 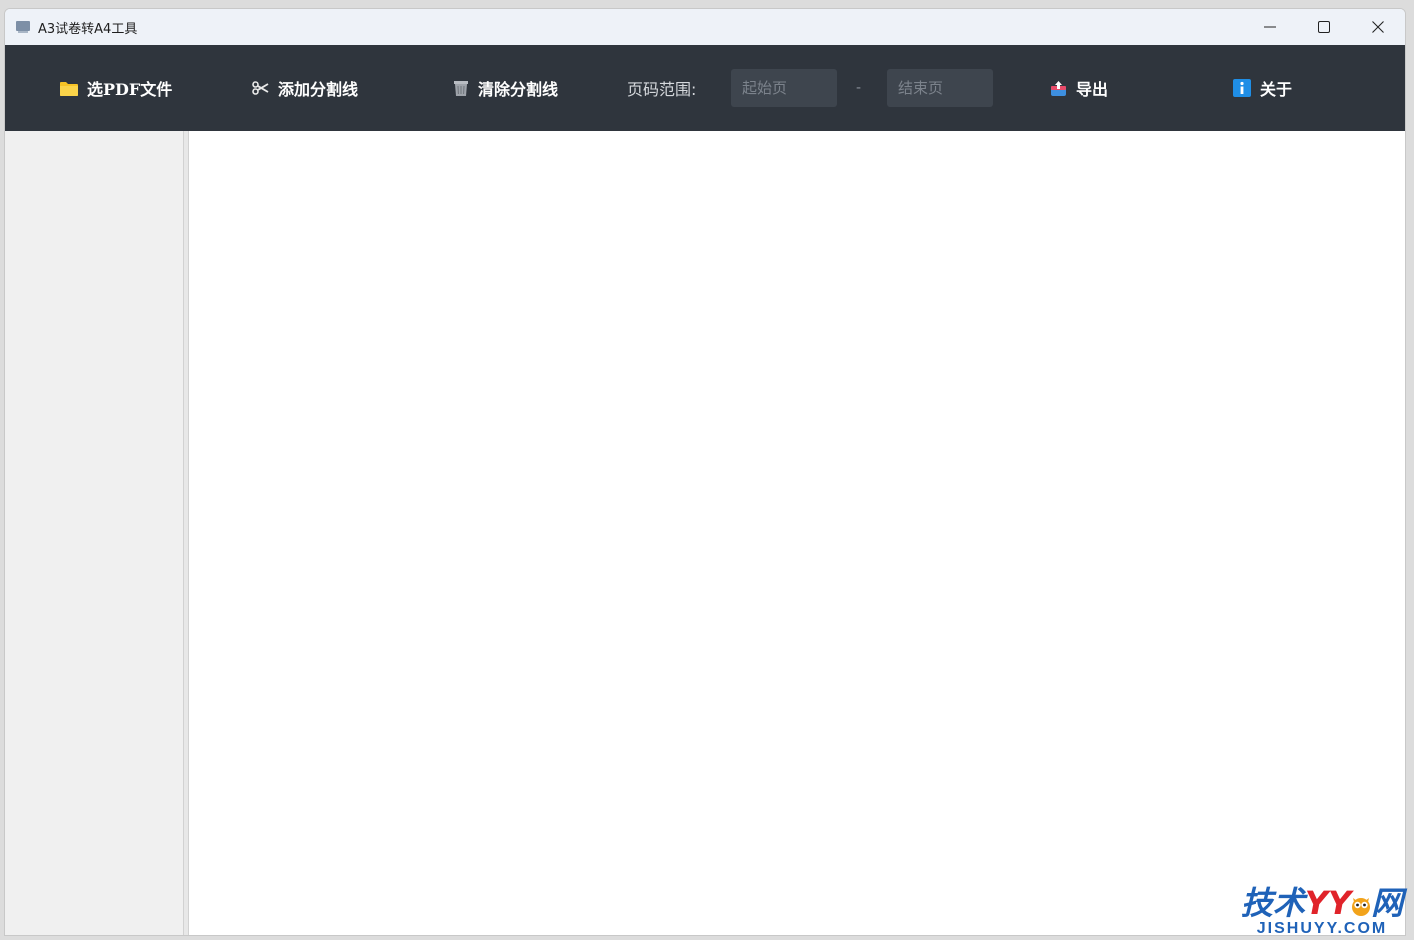 I want to click on maximize-icon, so click(x=1324, y=27).